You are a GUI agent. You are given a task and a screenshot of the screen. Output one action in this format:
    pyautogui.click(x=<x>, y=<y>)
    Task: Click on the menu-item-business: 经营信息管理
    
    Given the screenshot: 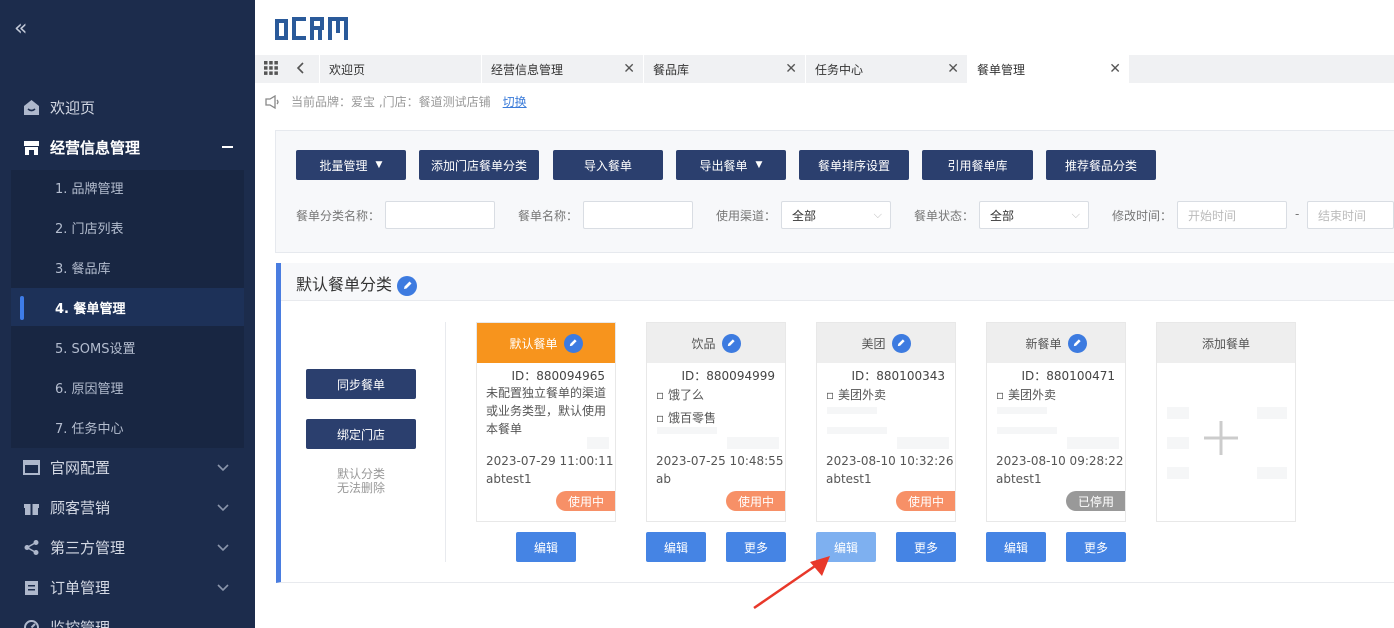 What is the action you would take?
    pyautogui.click(x=127, y=147)
    